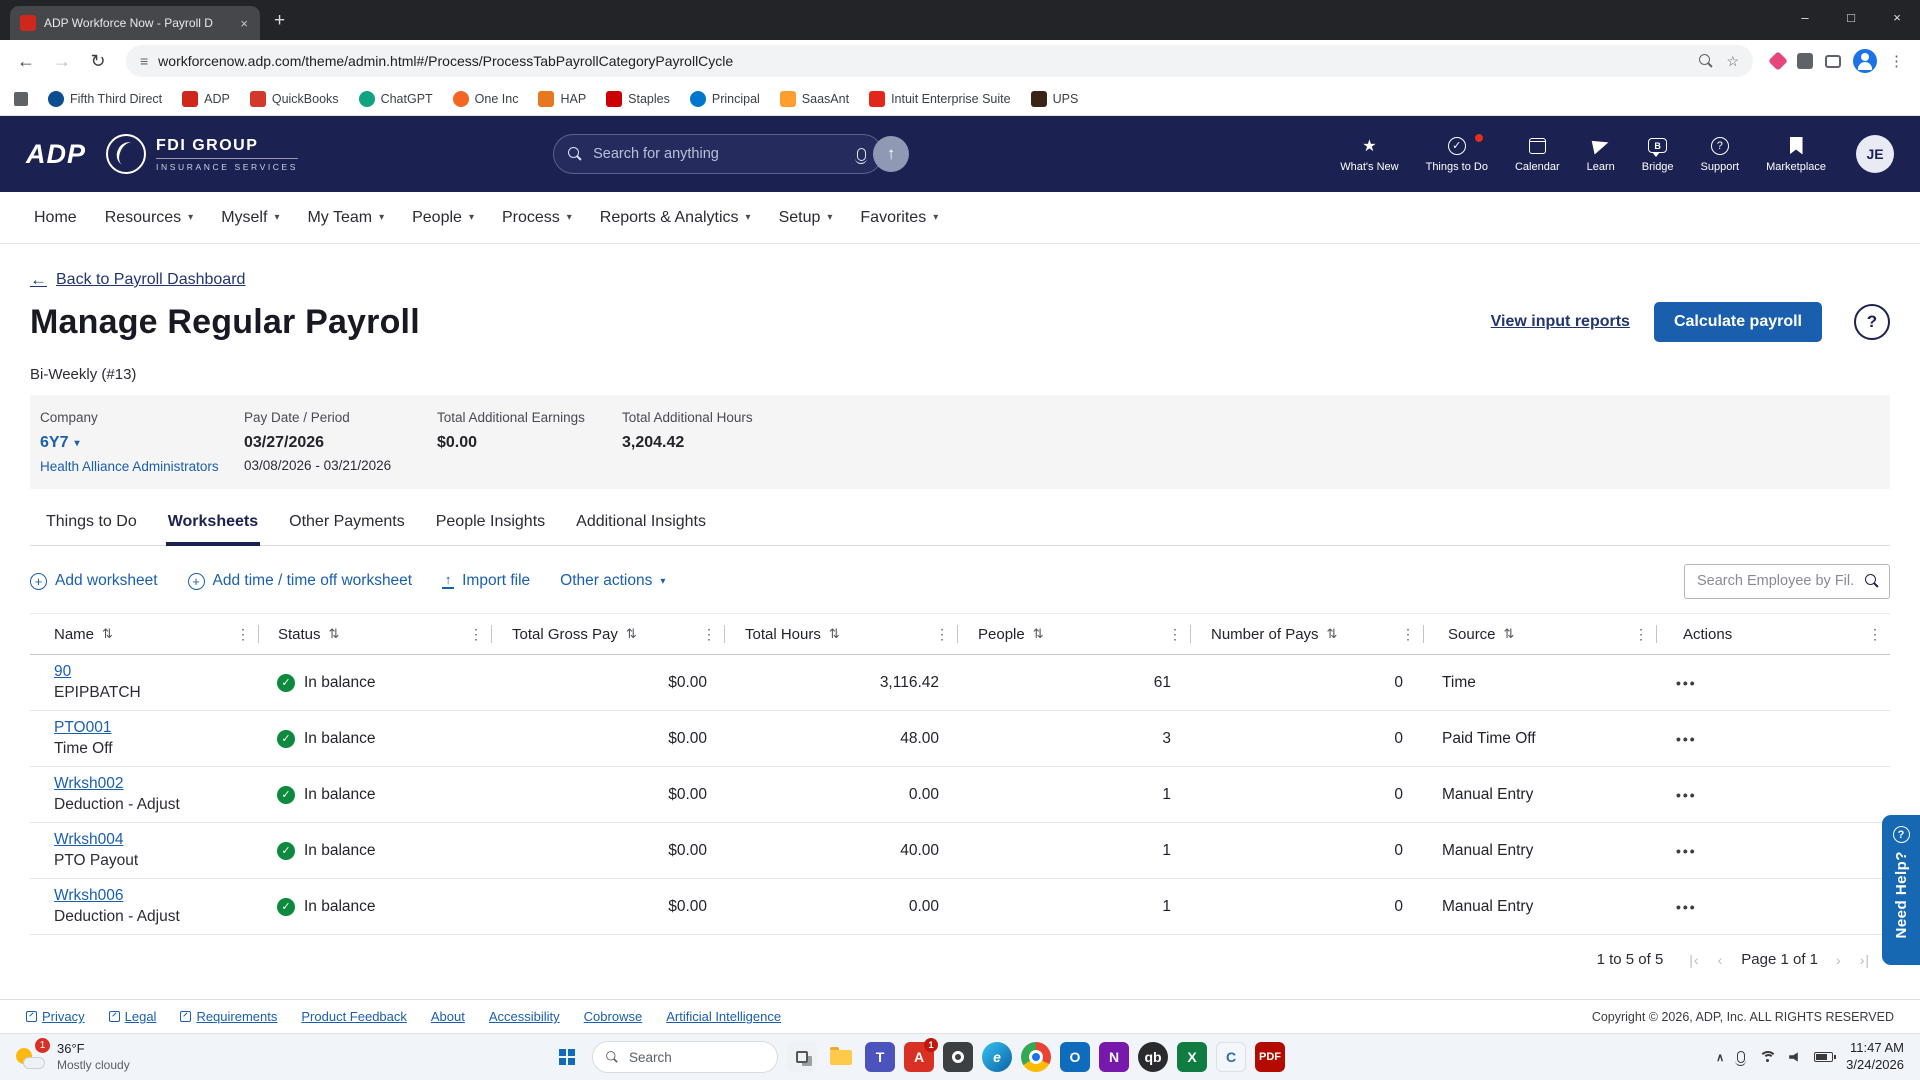  Describe the element at coordinates (55, 1016) in the screenshot. I see `footer-link-privacy: Privacy` at that location.